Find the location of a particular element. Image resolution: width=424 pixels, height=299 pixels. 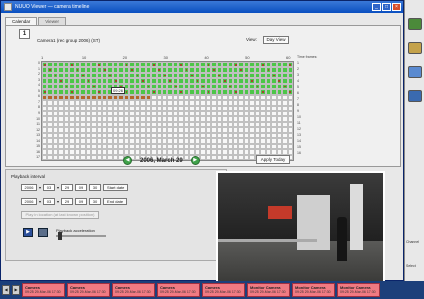

prev-day-button: ◀ is located at coordinates (127, 160).